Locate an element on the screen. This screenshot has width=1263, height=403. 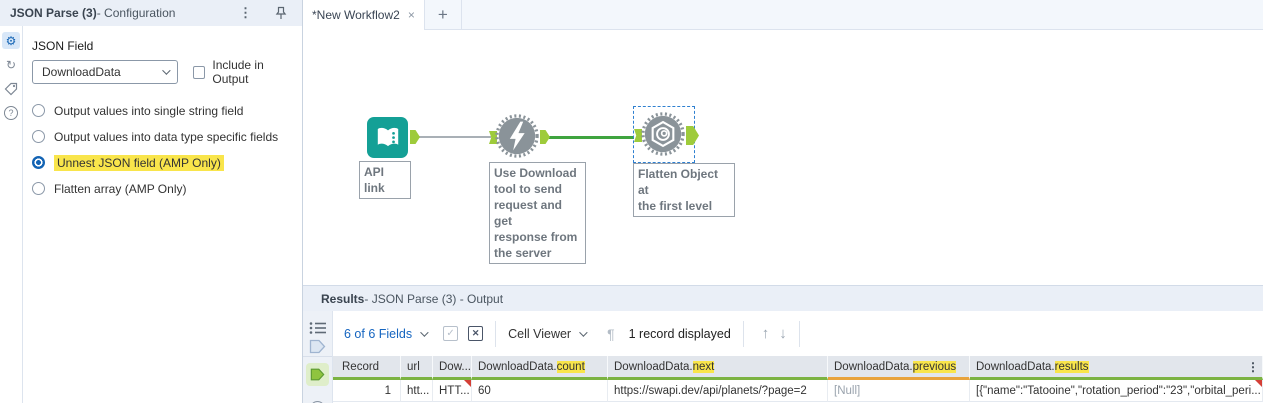
select-all-icon: ✓ is located at coordinates (451, 333).